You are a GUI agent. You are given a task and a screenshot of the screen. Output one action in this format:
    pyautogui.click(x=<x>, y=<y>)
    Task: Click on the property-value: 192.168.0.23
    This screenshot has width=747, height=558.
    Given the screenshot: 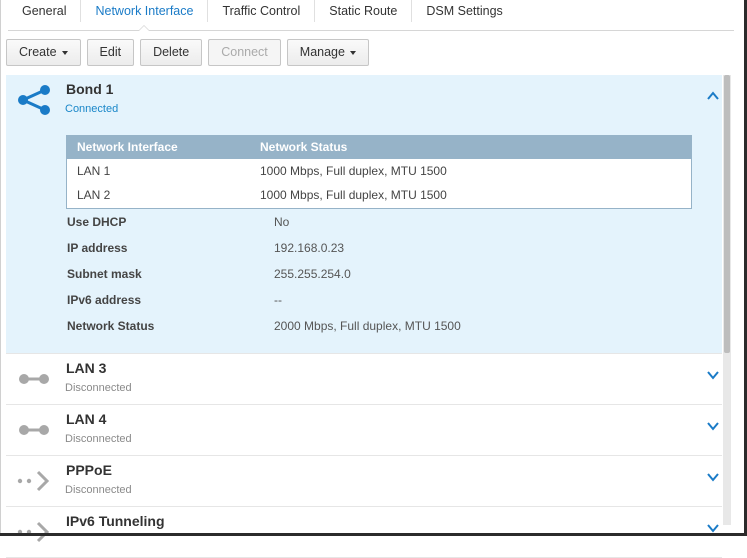 What is the action you would take?
    pyautogui.click(x=309, y=248)
    